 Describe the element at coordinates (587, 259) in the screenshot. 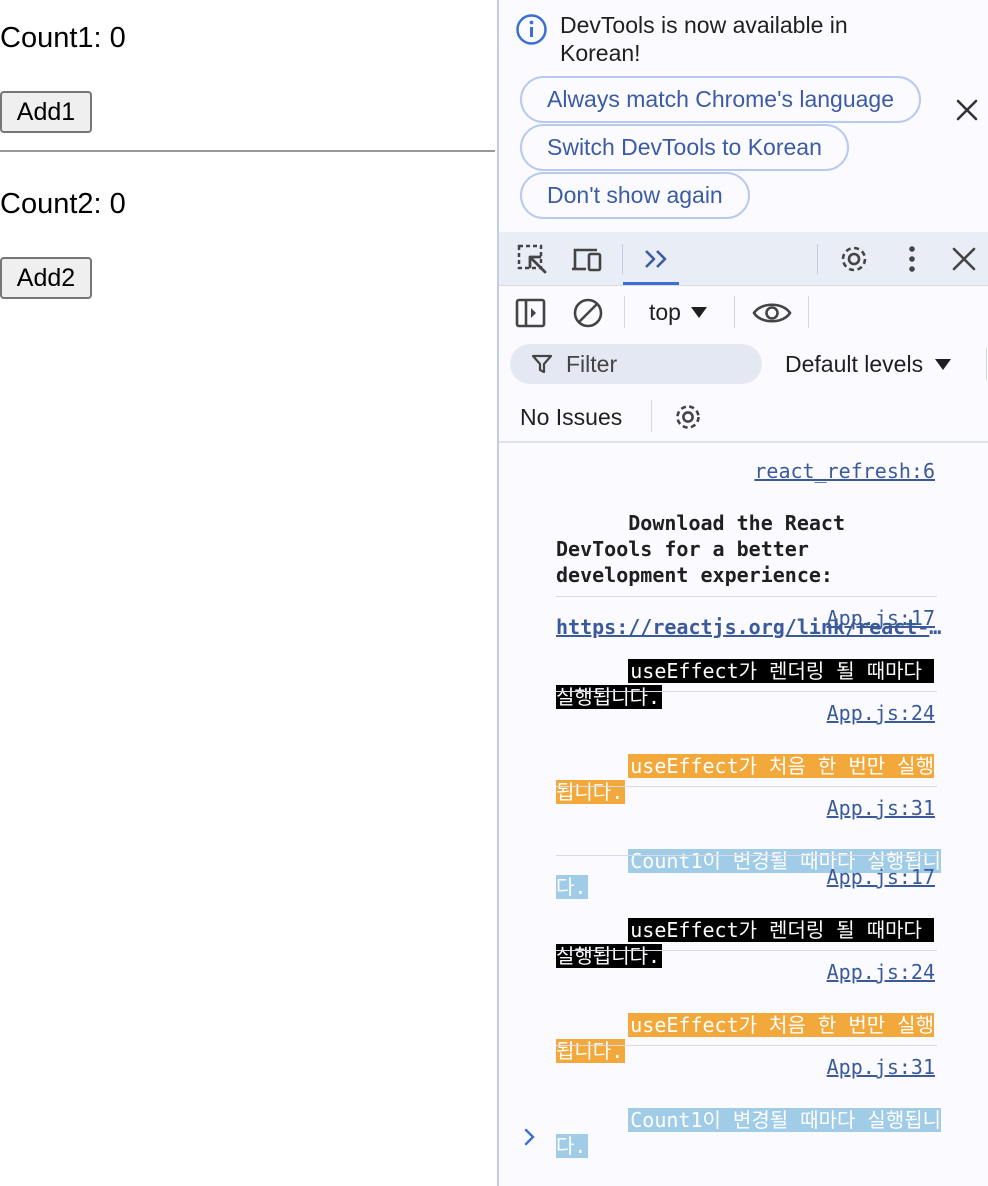

I see `device-toolbar-icon` at that location.